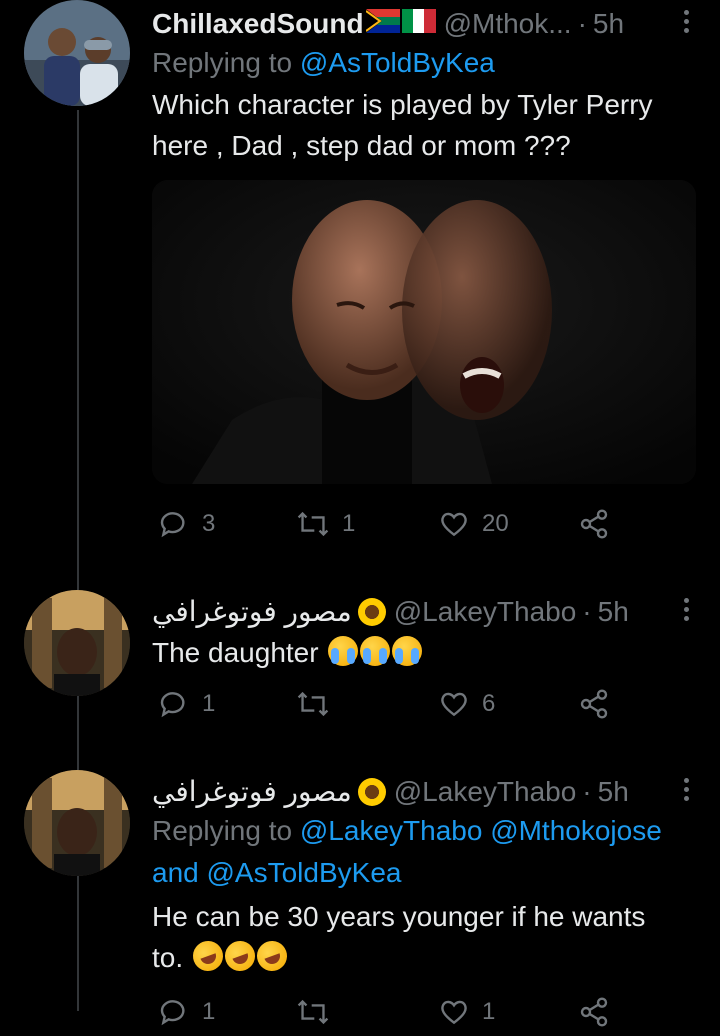 The image size is (720, 1036). Describe the element at coordinates (489, 703) in the screenshot. I see `like-count: 6` at that location.